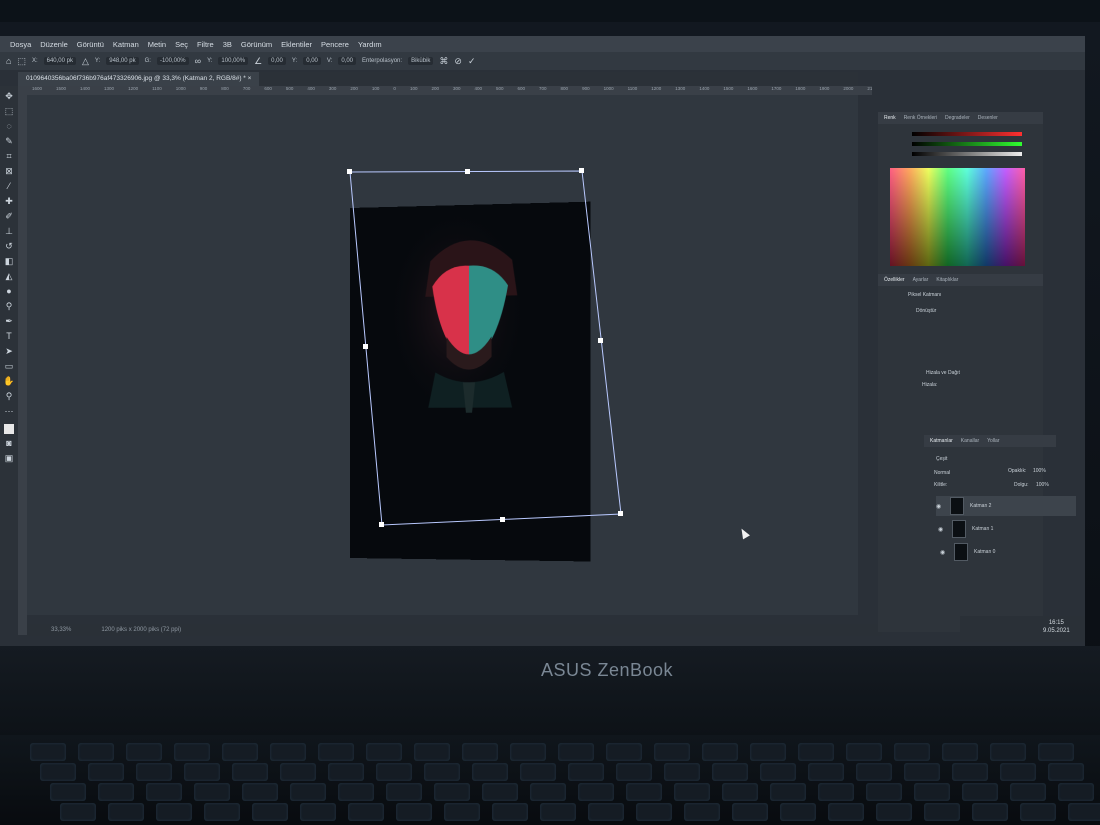  I want to click on fill-field: 100%, so click(1042, 485).